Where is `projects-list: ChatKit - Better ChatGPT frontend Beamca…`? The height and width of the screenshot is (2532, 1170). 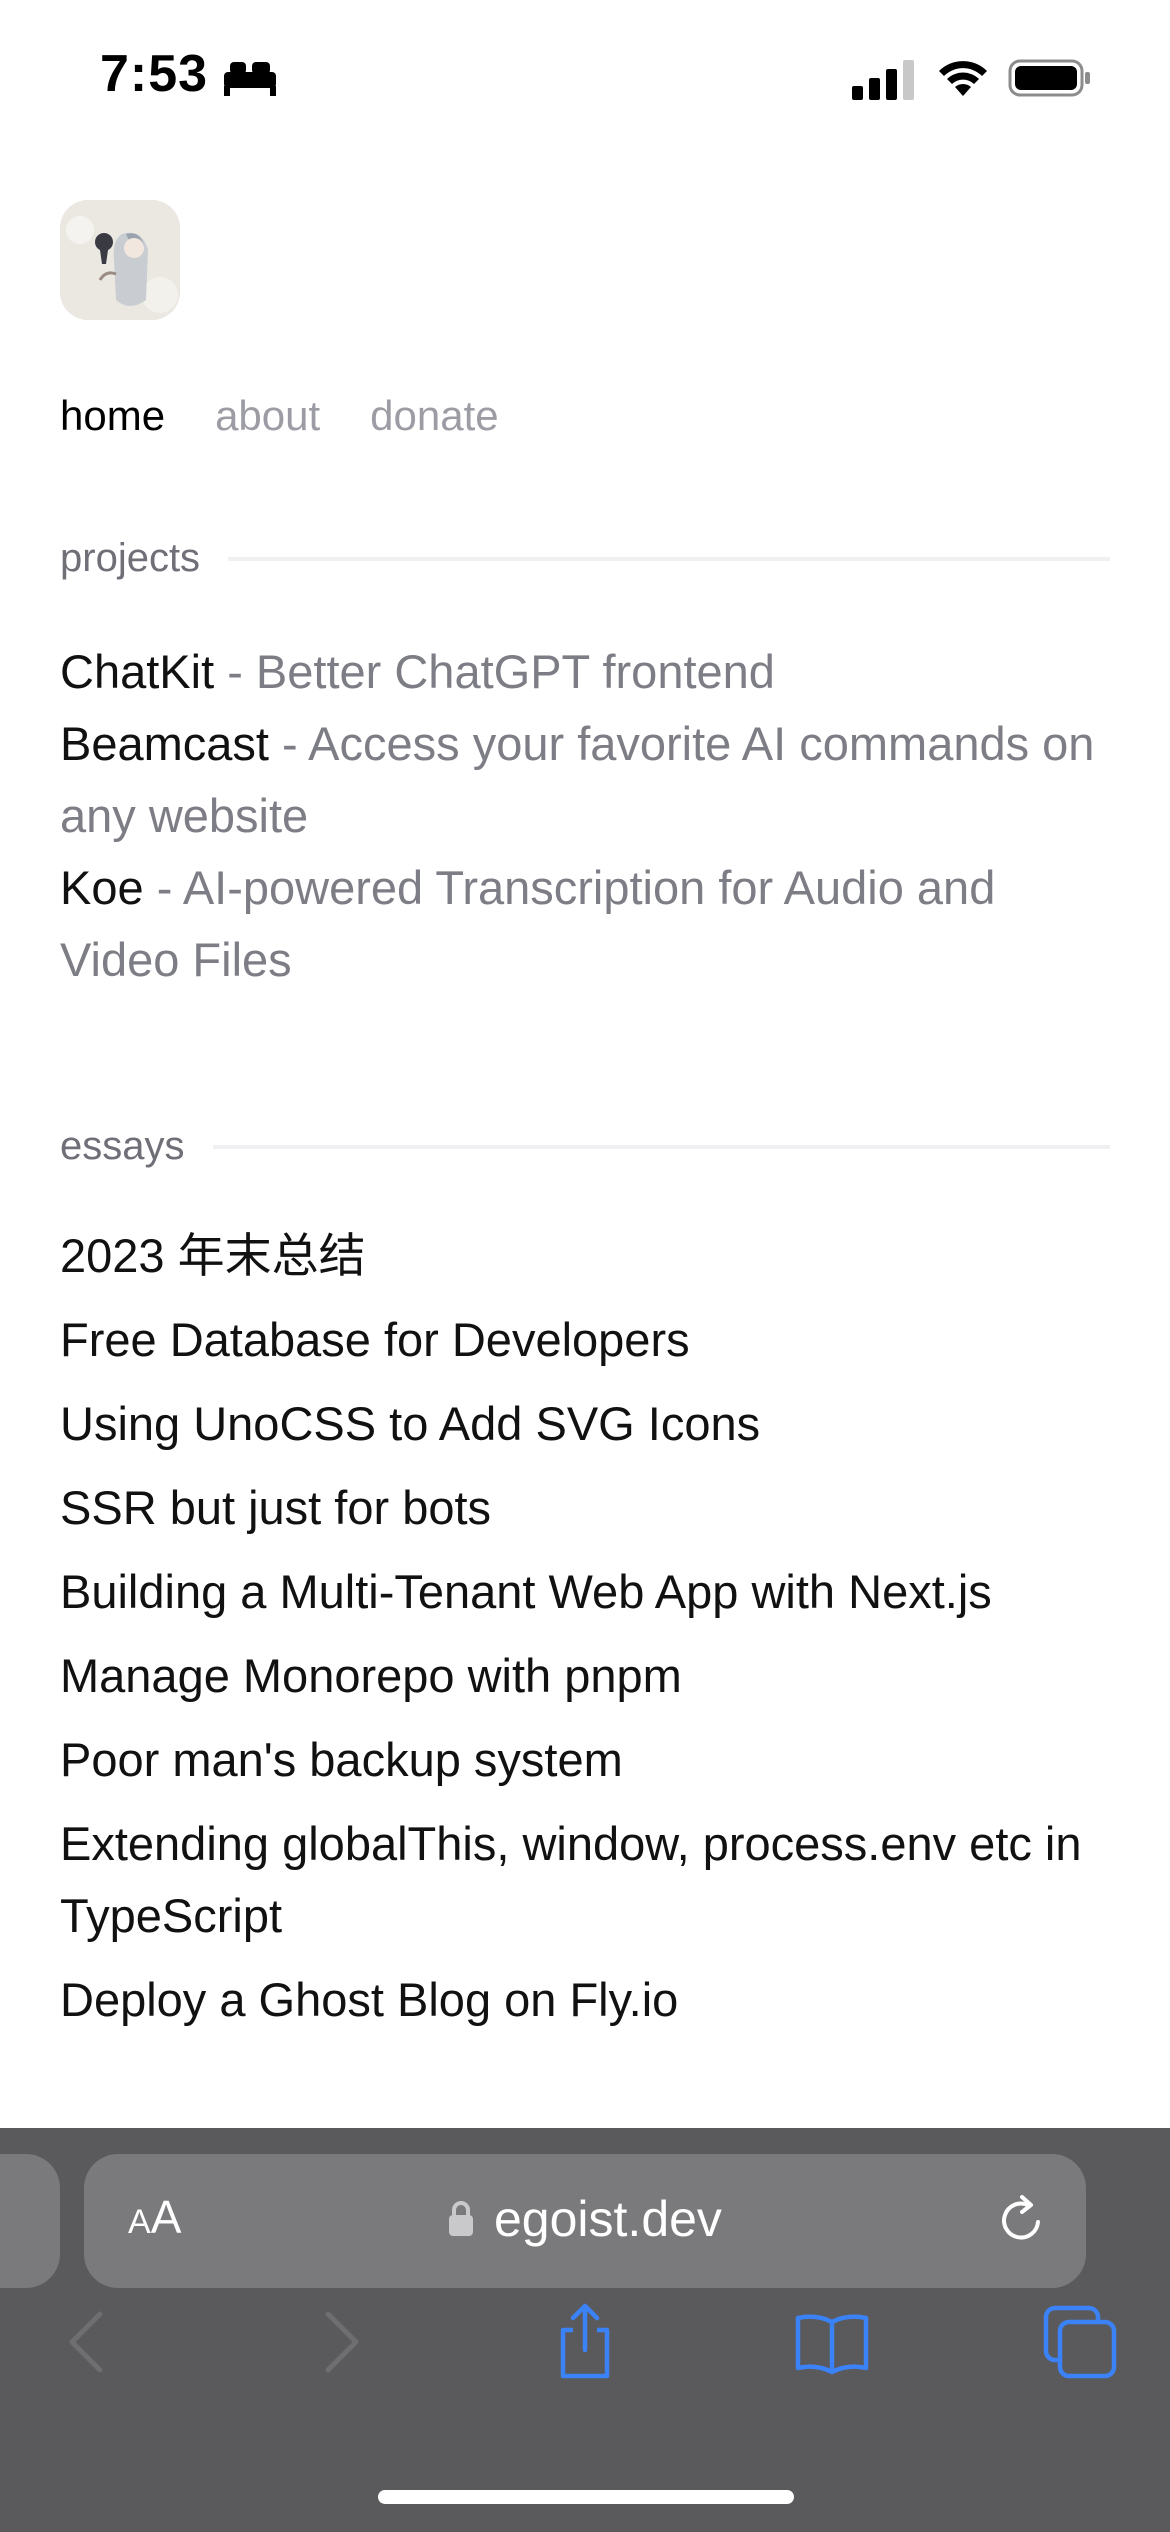
projects-list: ChatKit - Better ChatGPT frontend Beamca… is located at coordinates (590, 816).